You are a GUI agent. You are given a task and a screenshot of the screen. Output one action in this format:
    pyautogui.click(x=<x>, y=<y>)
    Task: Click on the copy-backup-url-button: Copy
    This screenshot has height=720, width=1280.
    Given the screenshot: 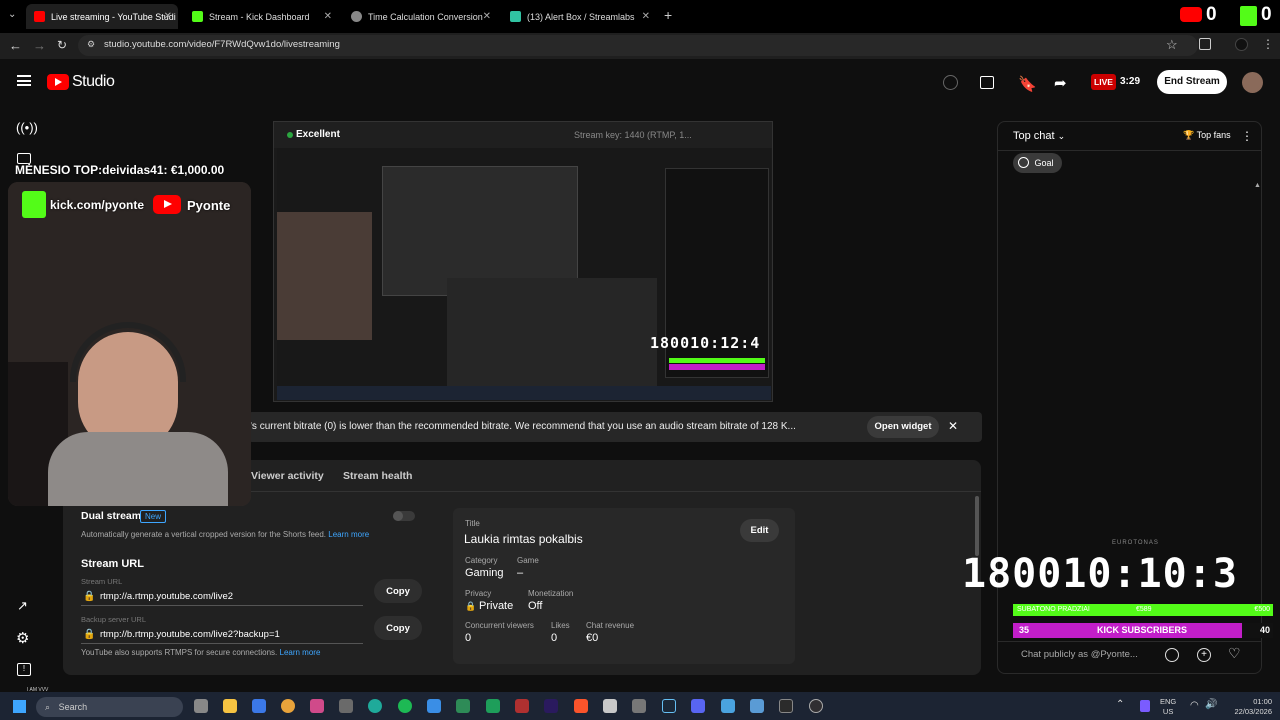 What is the action you would take?
    pyautogui.click(x=398, y=628)
    